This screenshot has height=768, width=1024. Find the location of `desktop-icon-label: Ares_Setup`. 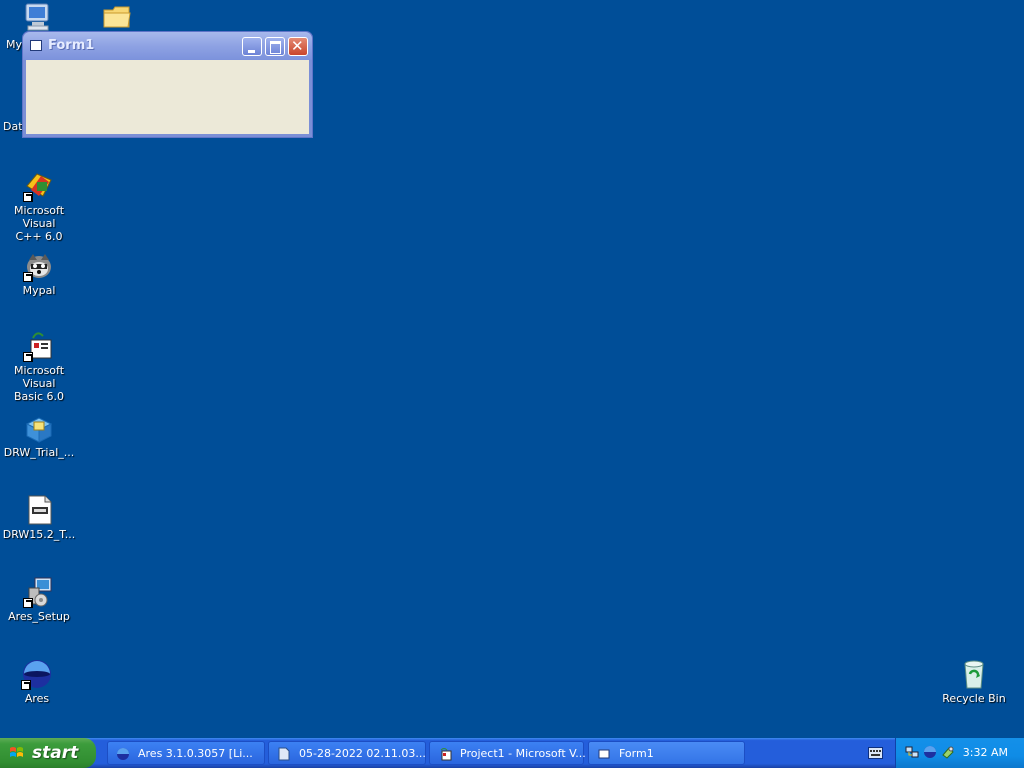

desktop-icon-label: Ares_Setup is located at coordinates (39, 616).